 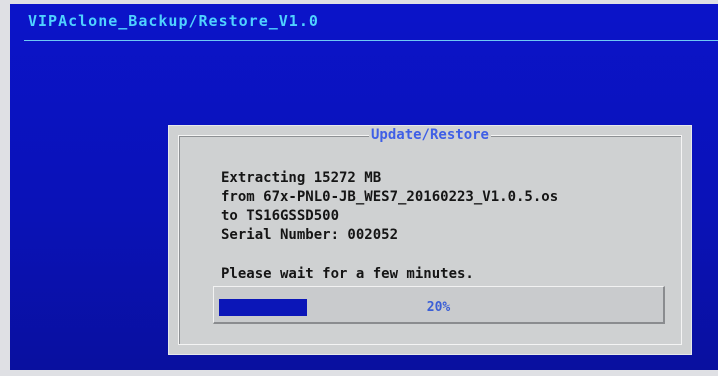 I want to click on serial-number-text: Serial Number: 002052, so click(x=310, y=235).